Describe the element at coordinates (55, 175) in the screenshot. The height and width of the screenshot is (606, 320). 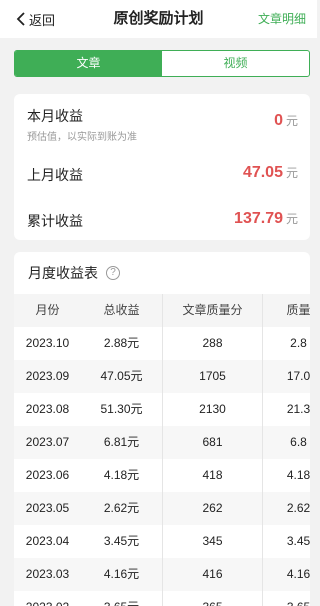
I see `last-month-label: 上月收益` at that location.